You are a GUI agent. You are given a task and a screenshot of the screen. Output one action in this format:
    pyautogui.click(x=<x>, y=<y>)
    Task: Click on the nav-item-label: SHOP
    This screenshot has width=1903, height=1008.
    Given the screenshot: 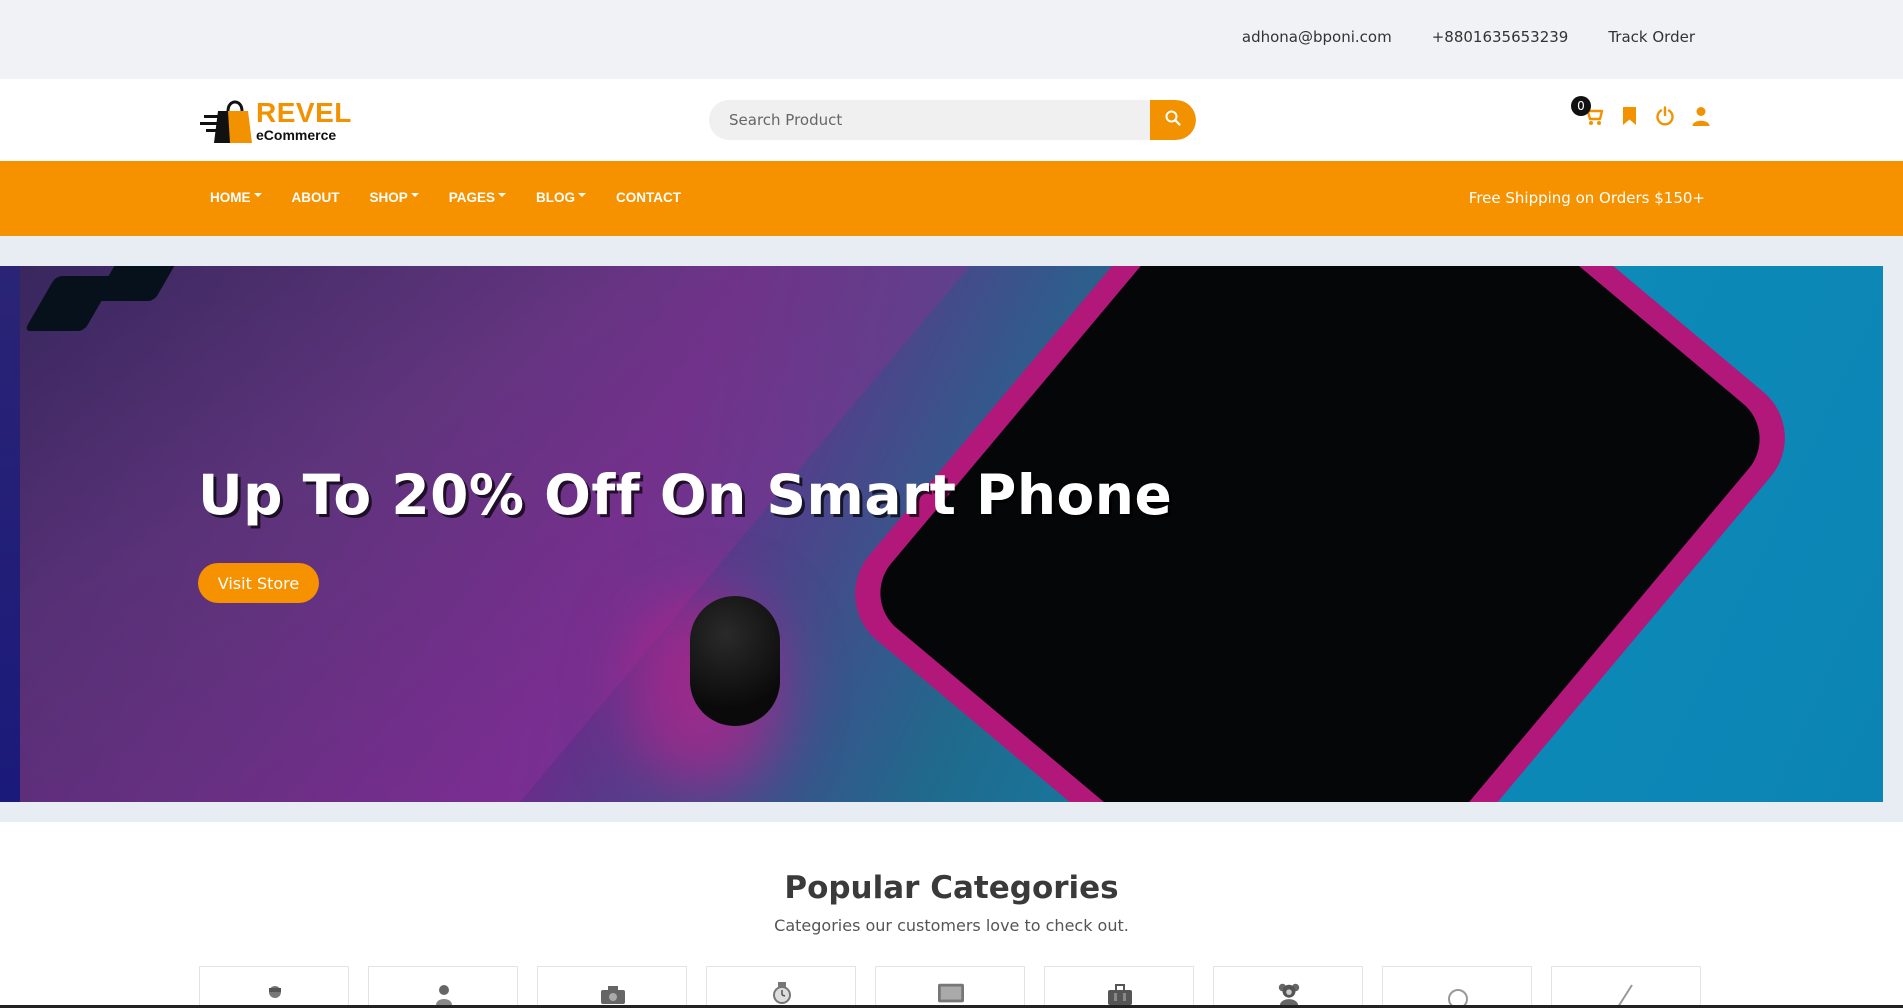 What is the action you would take?
    pyautogui.click(x=388, y=197)
    